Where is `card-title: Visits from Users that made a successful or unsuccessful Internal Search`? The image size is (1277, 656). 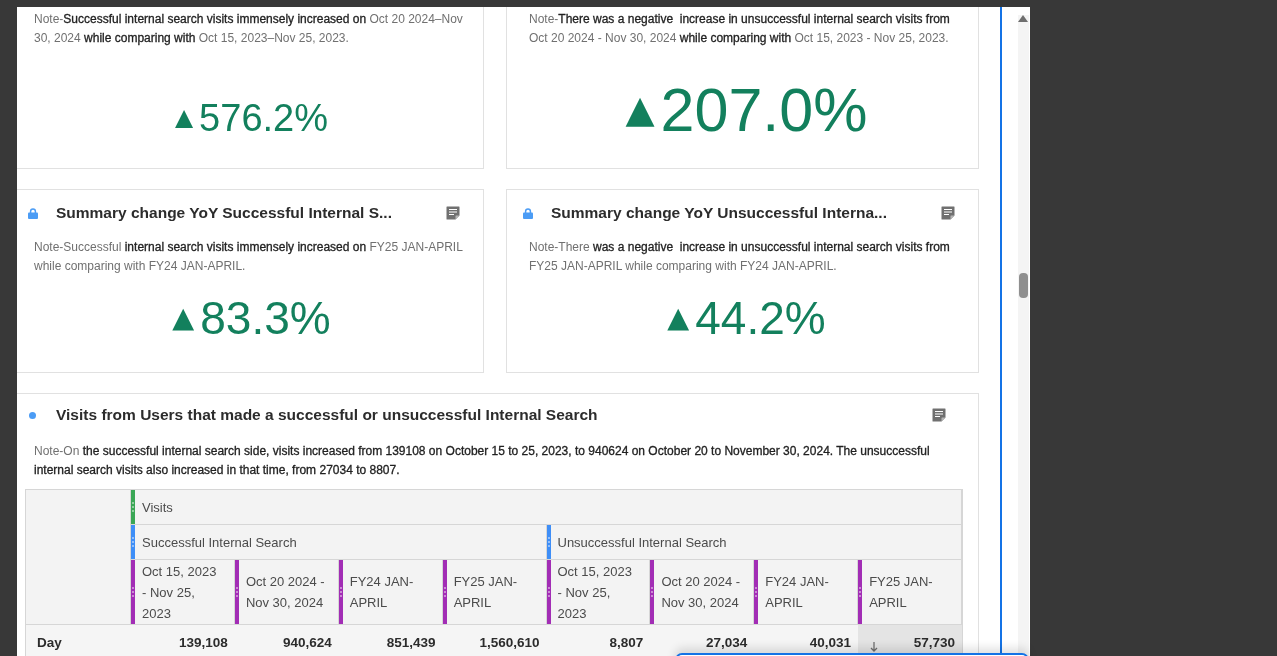 card-title: Visits from Users that made a successful or unsuccessful Internal Search is located at coordinates (327, 415).